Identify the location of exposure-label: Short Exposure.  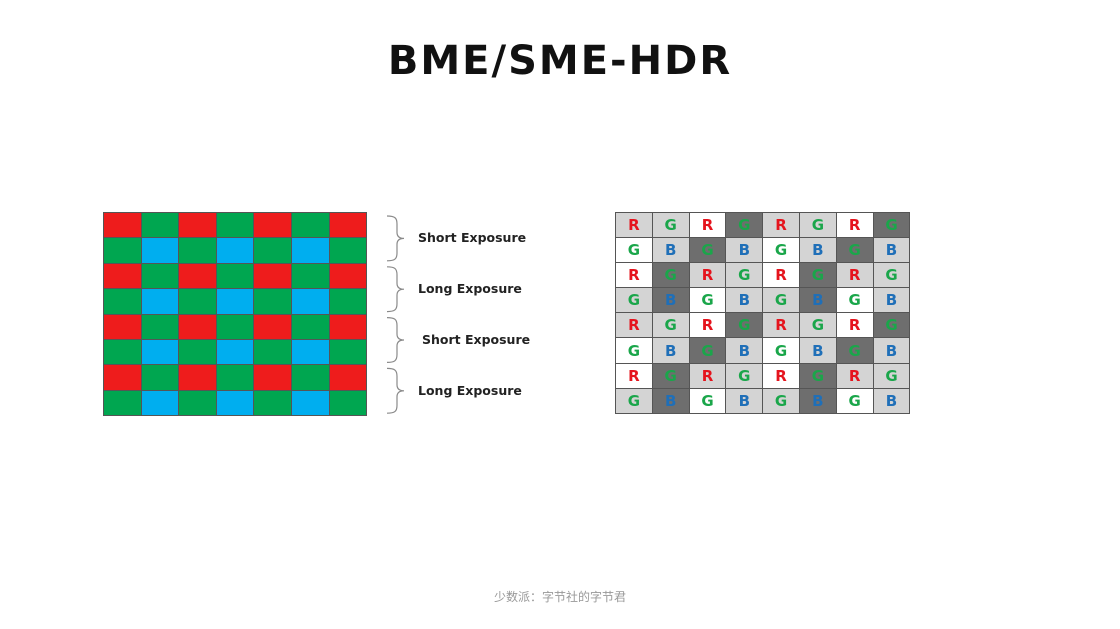
(472, 238).